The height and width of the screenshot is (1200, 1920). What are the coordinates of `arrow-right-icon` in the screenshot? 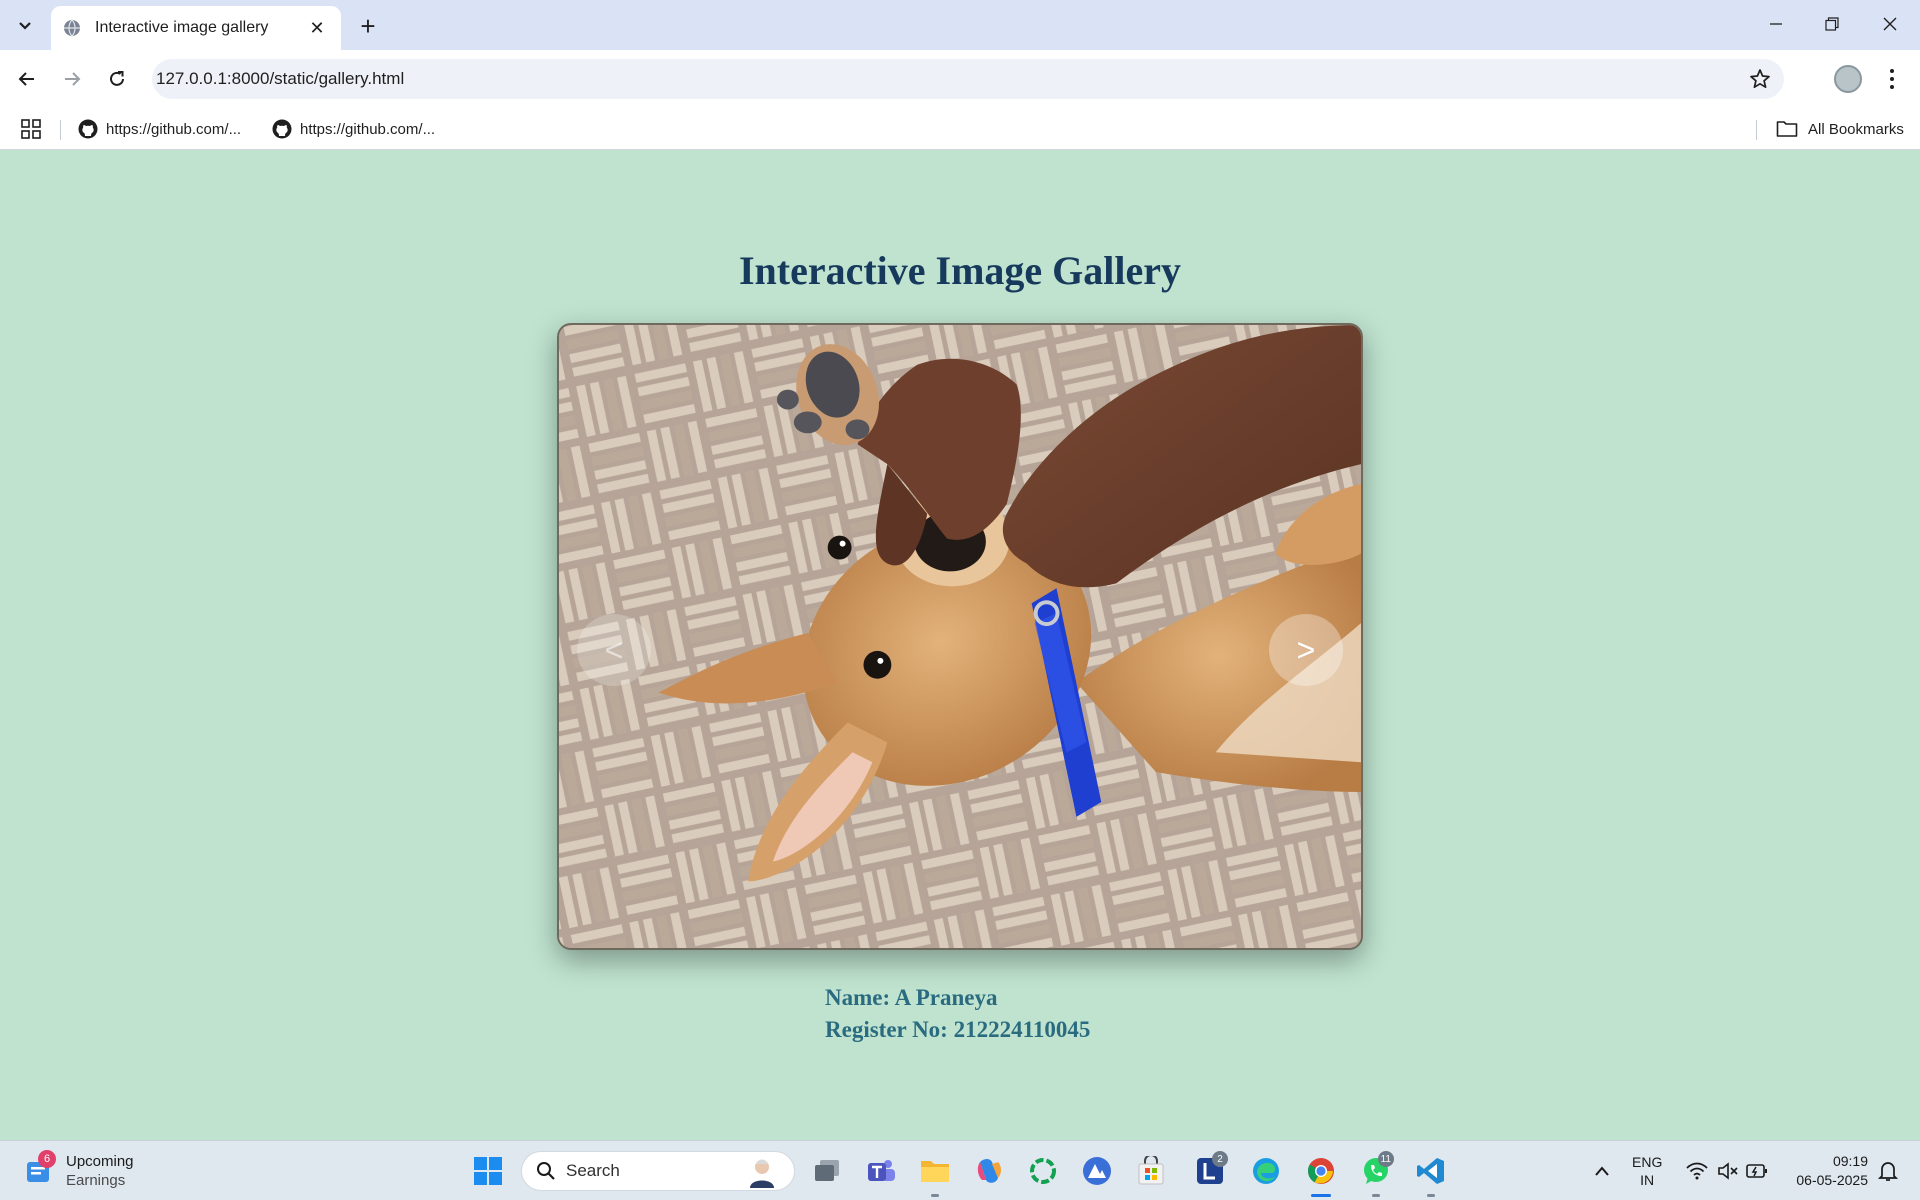 It's located at (73, 79).